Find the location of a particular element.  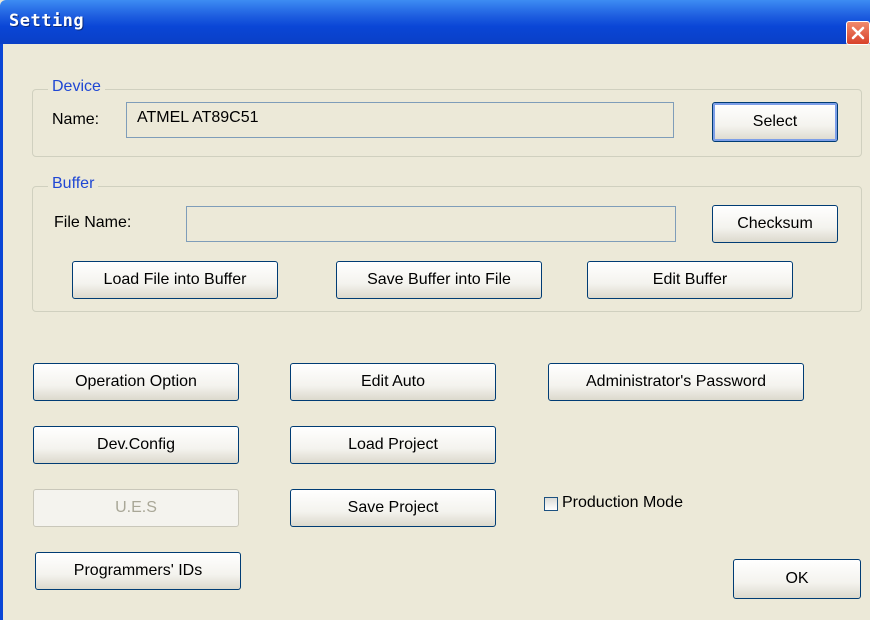

ok-button: OK is located at coordinates (797, 579).